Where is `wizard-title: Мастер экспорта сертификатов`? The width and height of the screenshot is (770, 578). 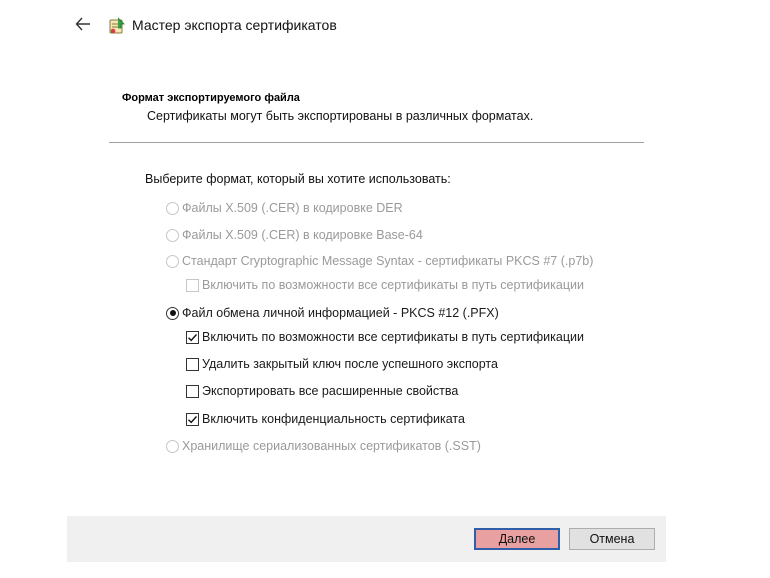
wizard-title: Мастер экспорта сертификатов is located at coordinates (234, 25).